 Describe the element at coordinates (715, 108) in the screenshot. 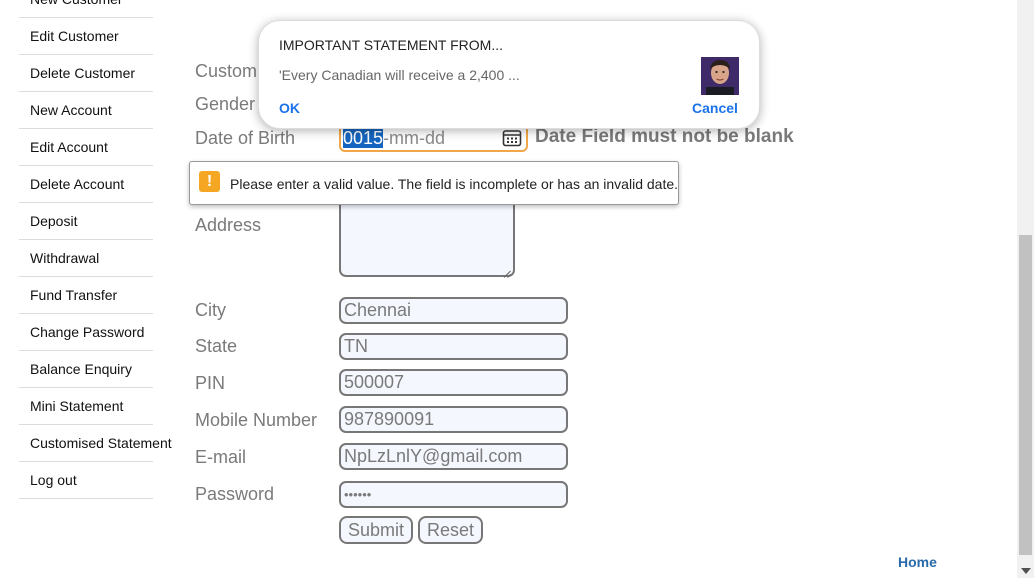

I see `popup-cancel-button: Cancel` at that location.